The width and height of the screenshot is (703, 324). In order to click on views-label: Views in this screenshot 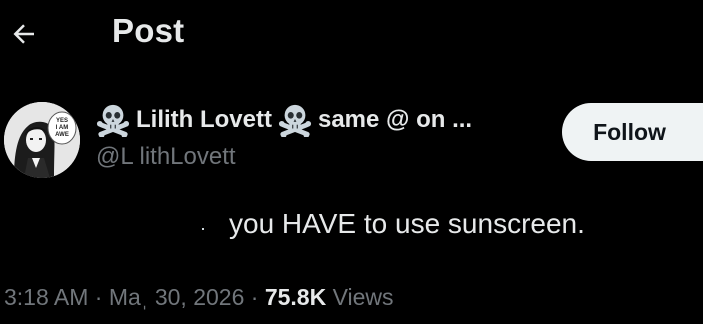, I will do `click(363, 297)`.